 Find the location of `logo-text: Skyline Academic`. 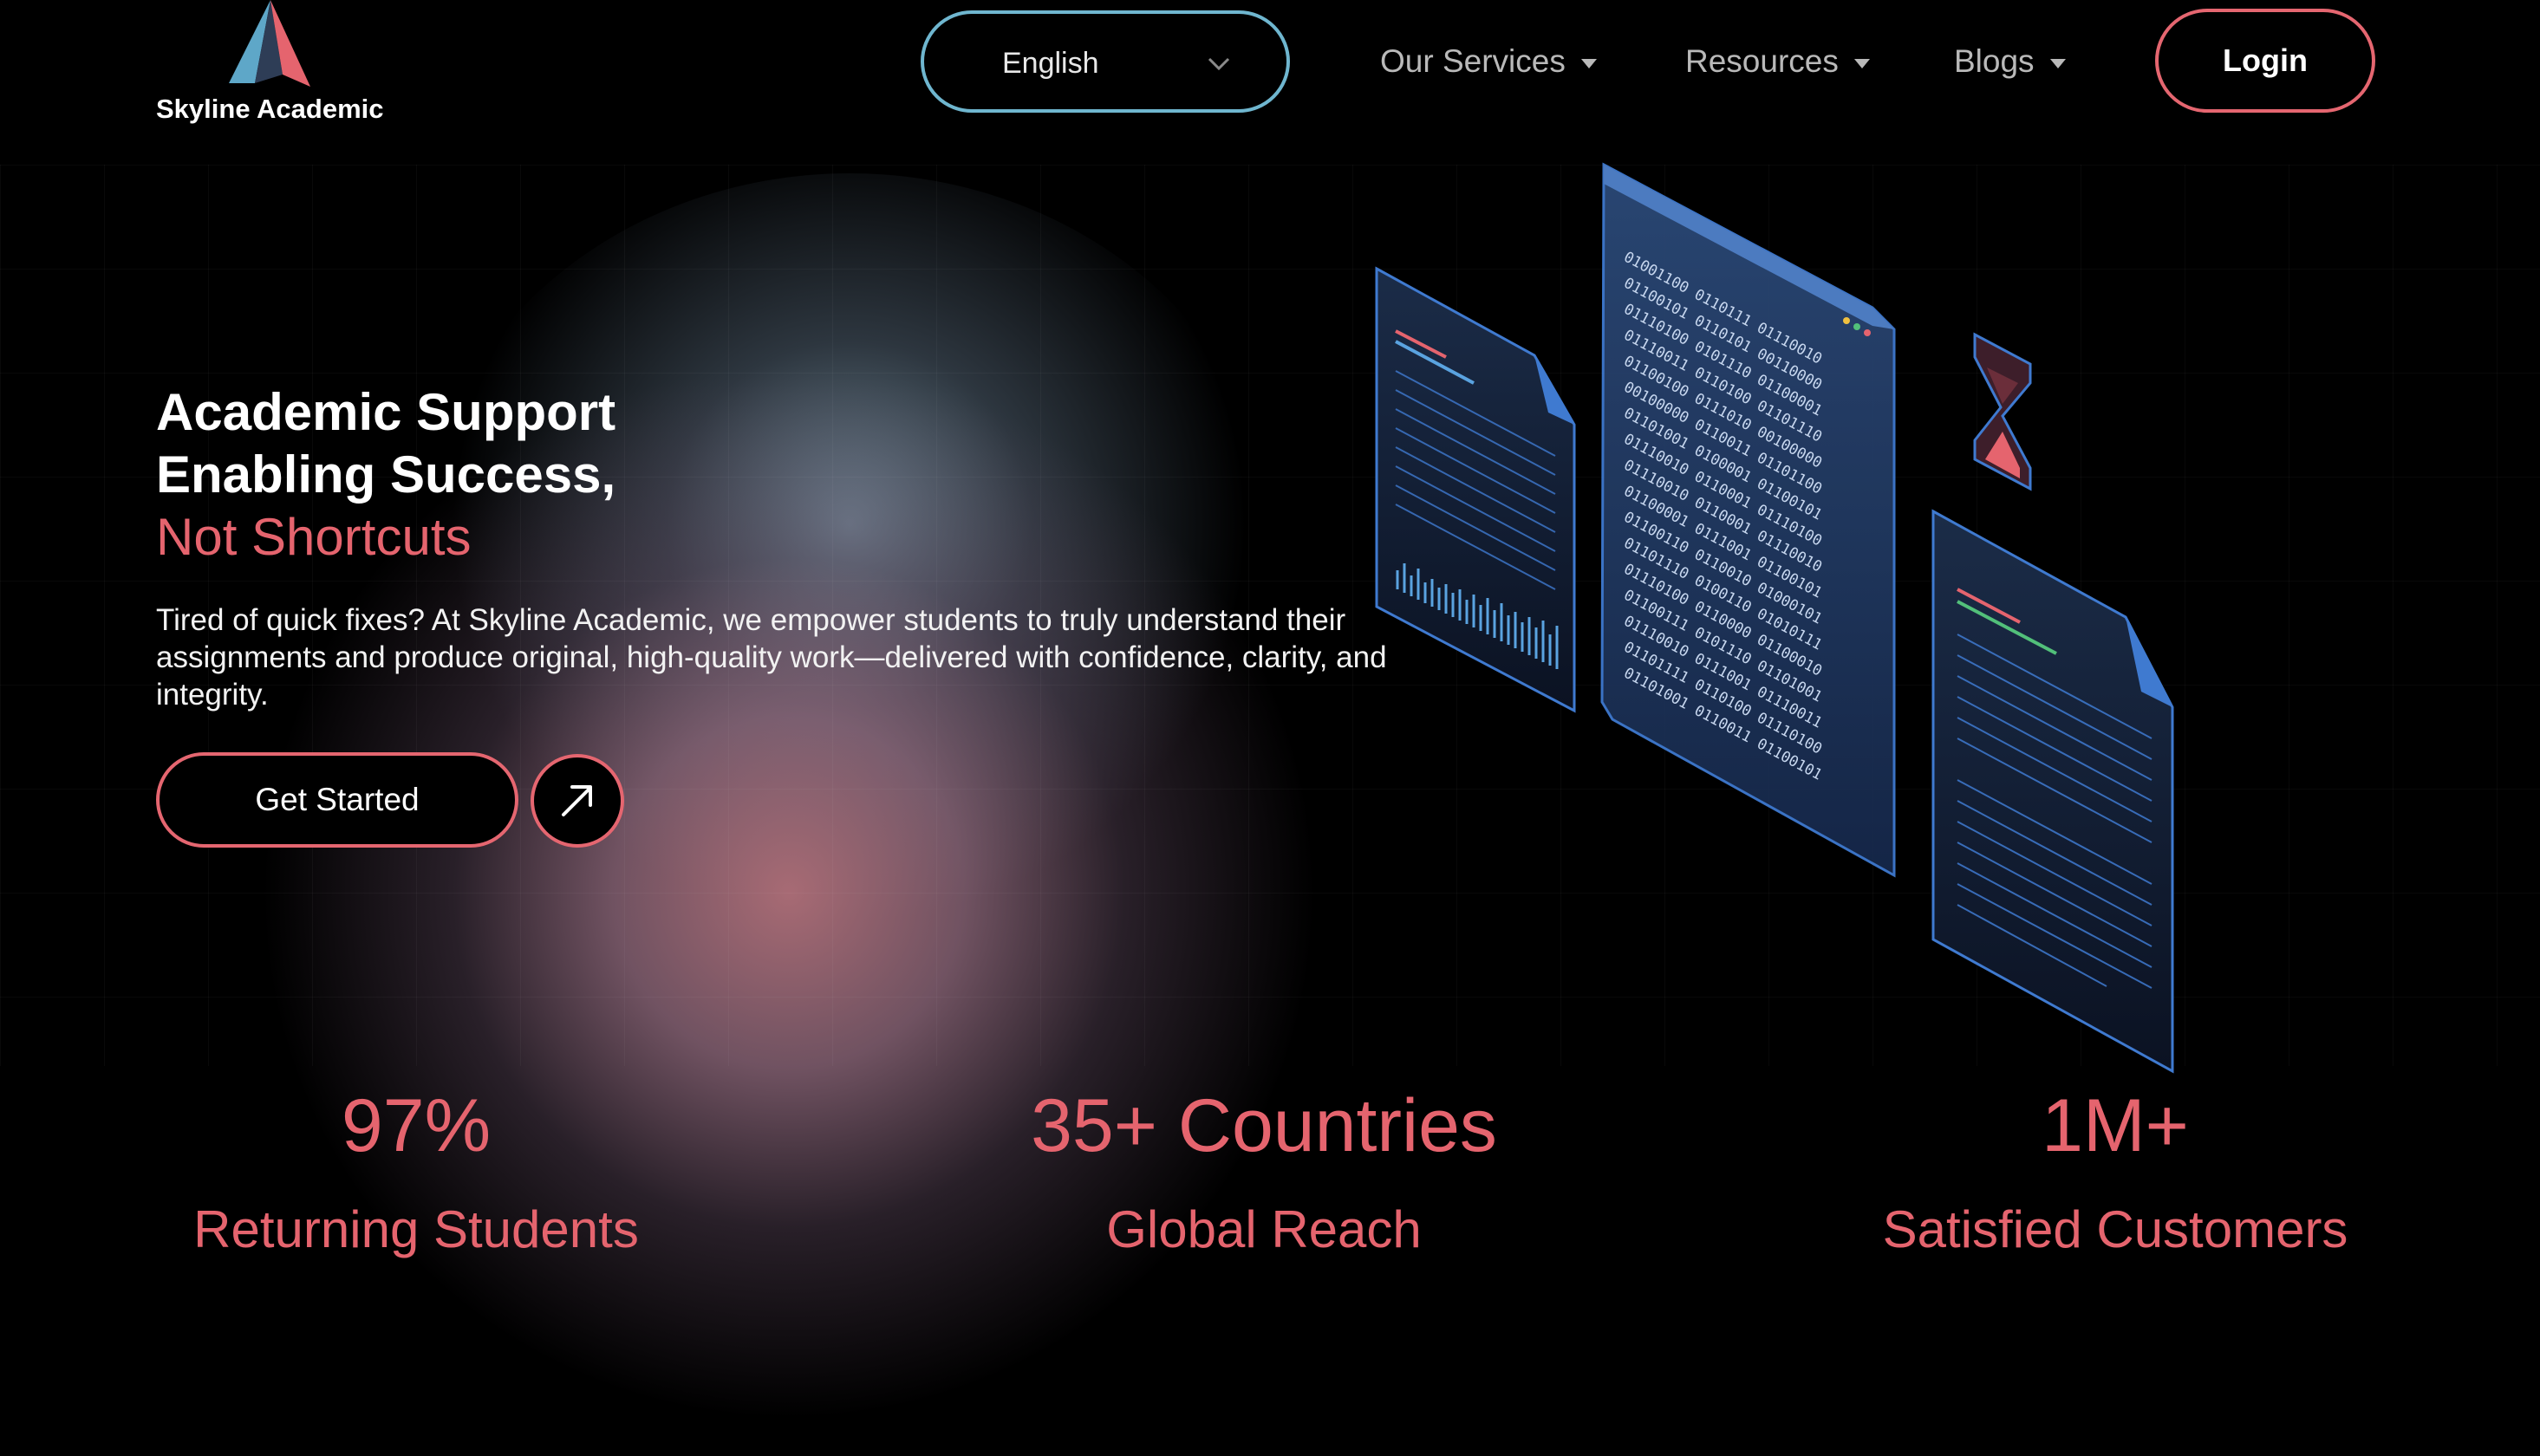

logo-text: Skyline Academic is located at coordinates (270, 109).